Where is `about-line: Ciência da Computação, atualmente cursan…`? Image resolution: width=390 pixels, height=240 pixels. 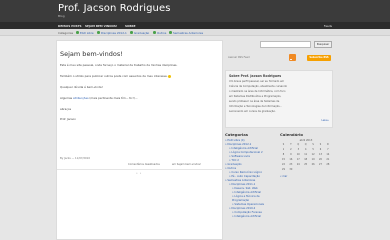
about-line: Ciência da Computação, atualmente cursan… is located at coordinates (258, 86).